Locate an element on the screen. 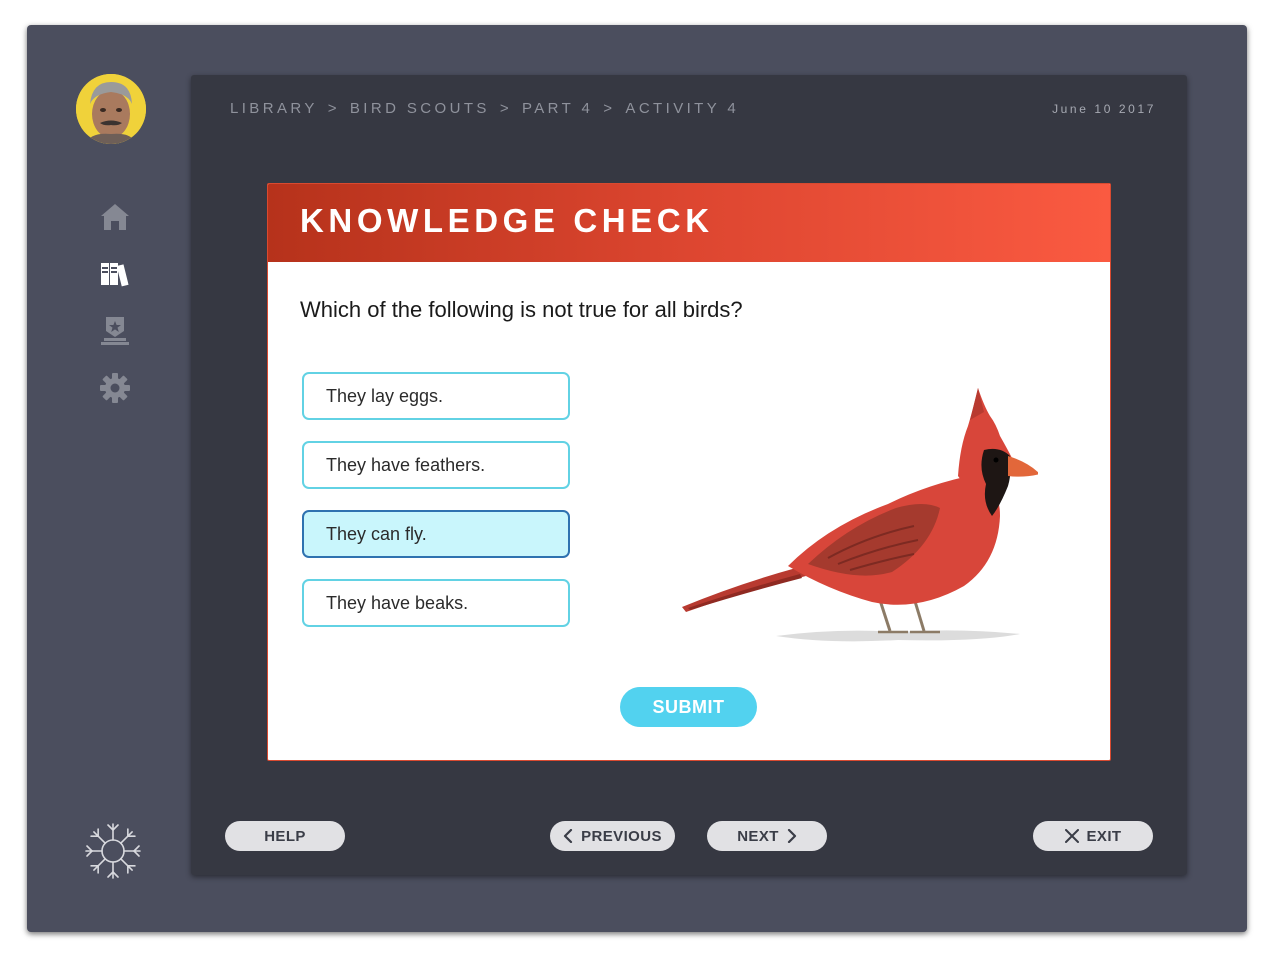 The width and height of the screenshot is (1277, 958). answer-option-label: They have feathers. is located at coordinates (406, 464).